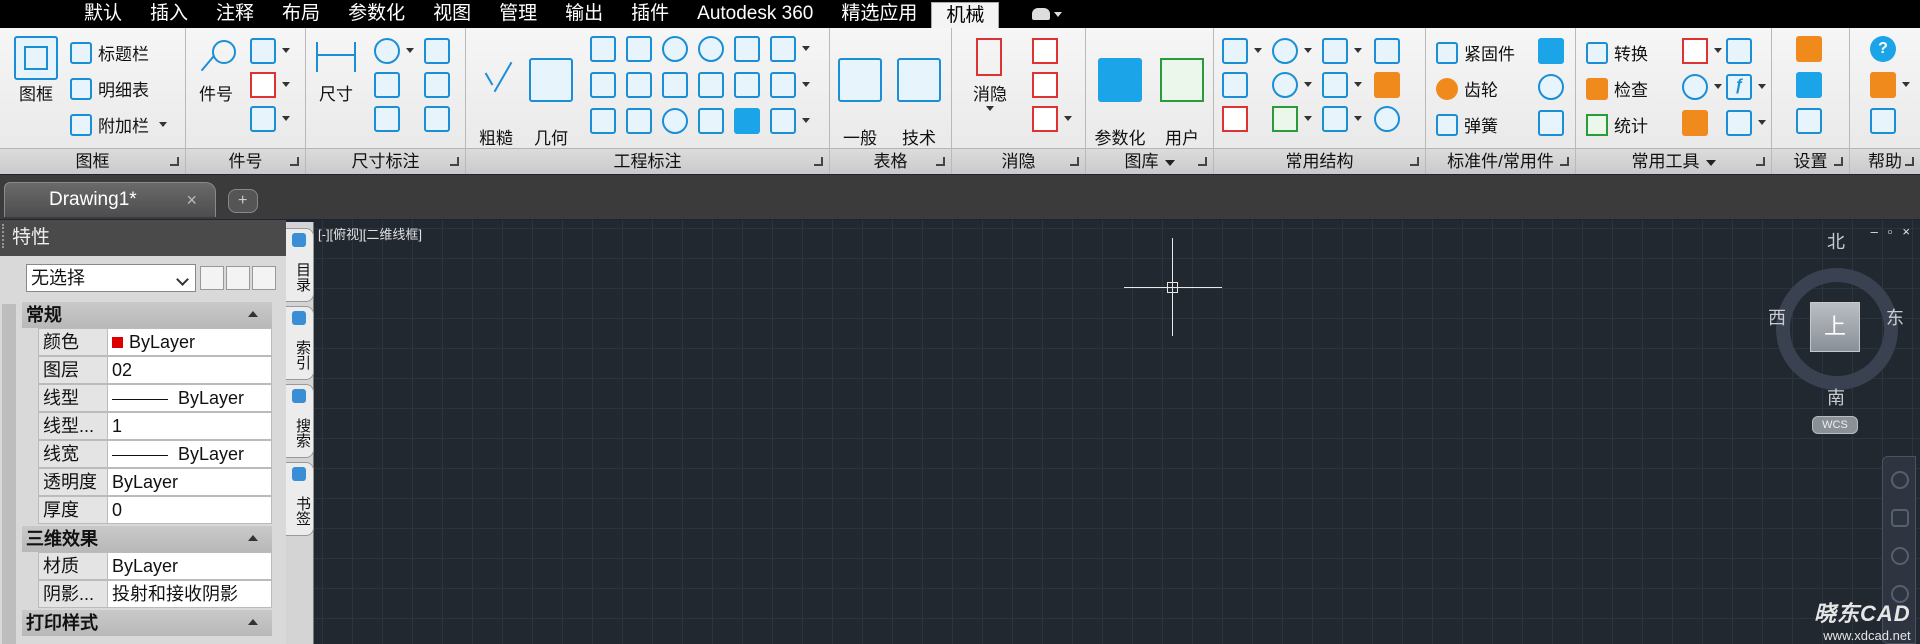 The image size is (1920, 644). I want to click on section-plot-style: 打印样式, so click(147, 623).